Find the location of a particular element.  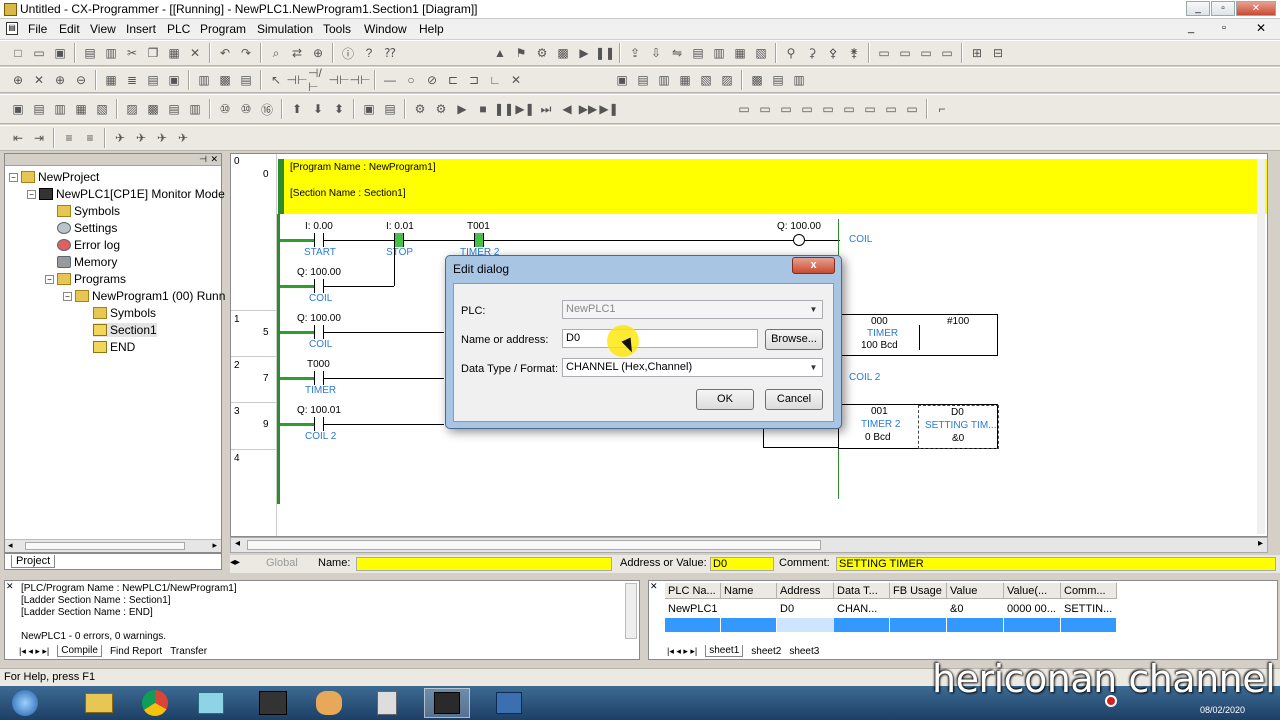

no-contact-icon: ⊣⊢ is located at coordinates (297, 80).